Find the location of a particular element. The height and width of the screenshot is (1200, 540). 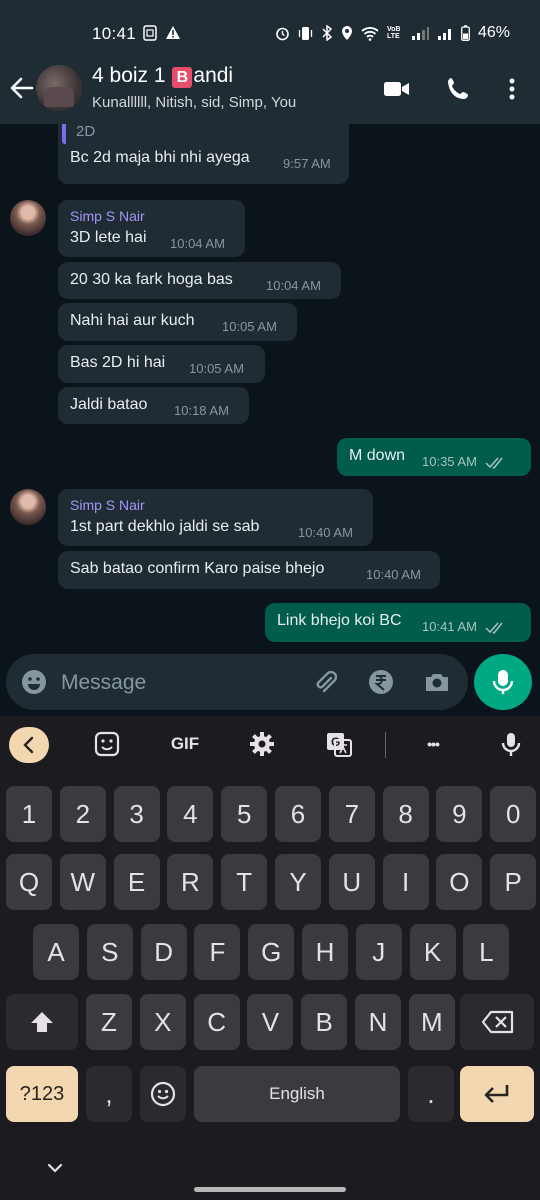

battery-percent: 46% is located at coordinates (493, 32).